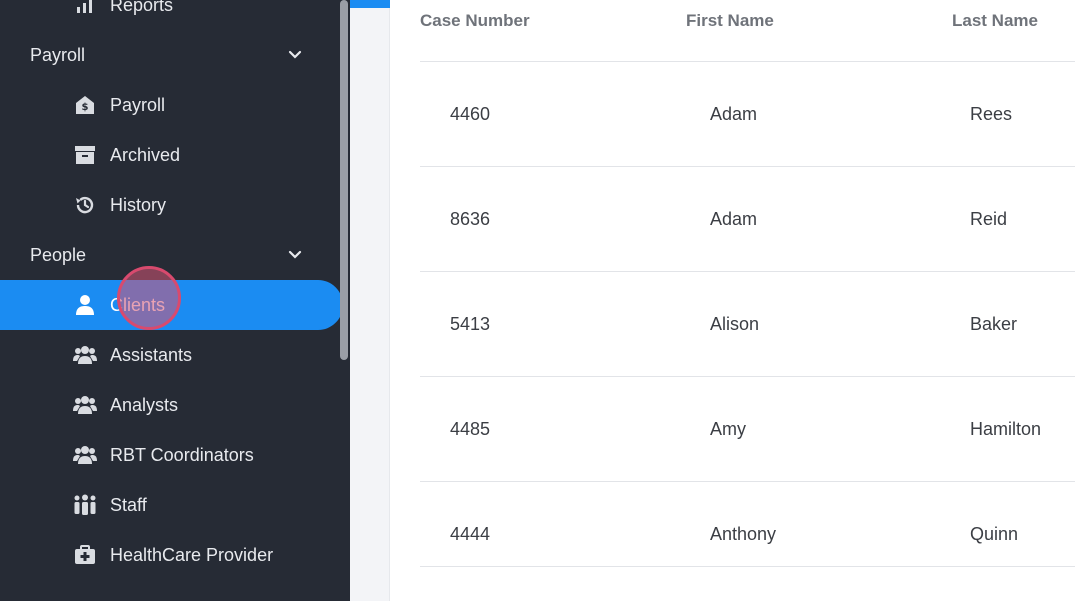  I want to click on cell-case-number: 8636, so click(470, 219).